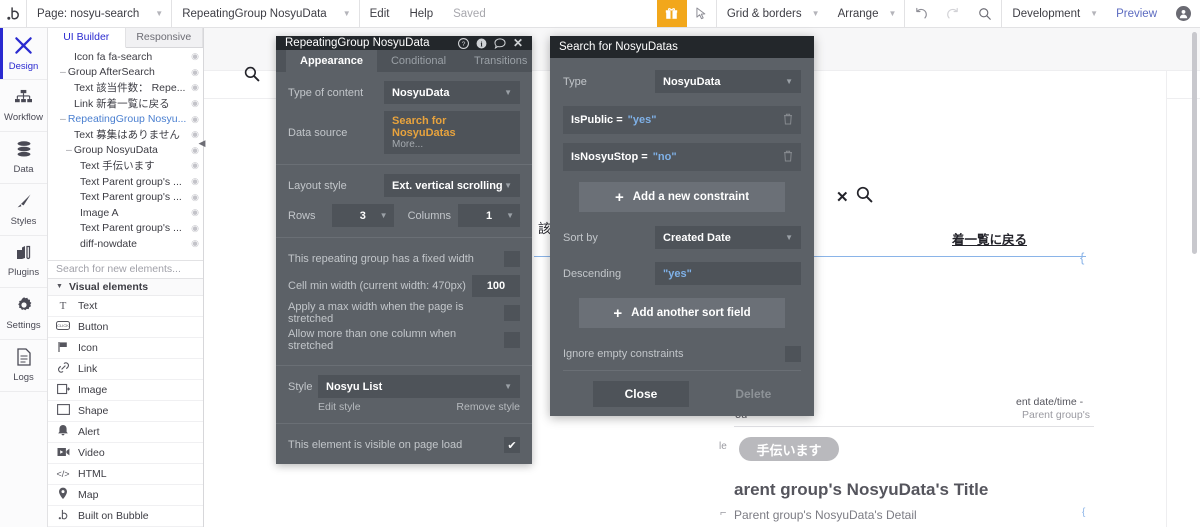 The width and height of the screenshot is (1200, 527). I want to click on tab-responsive: Responsive, so click(164, 37).